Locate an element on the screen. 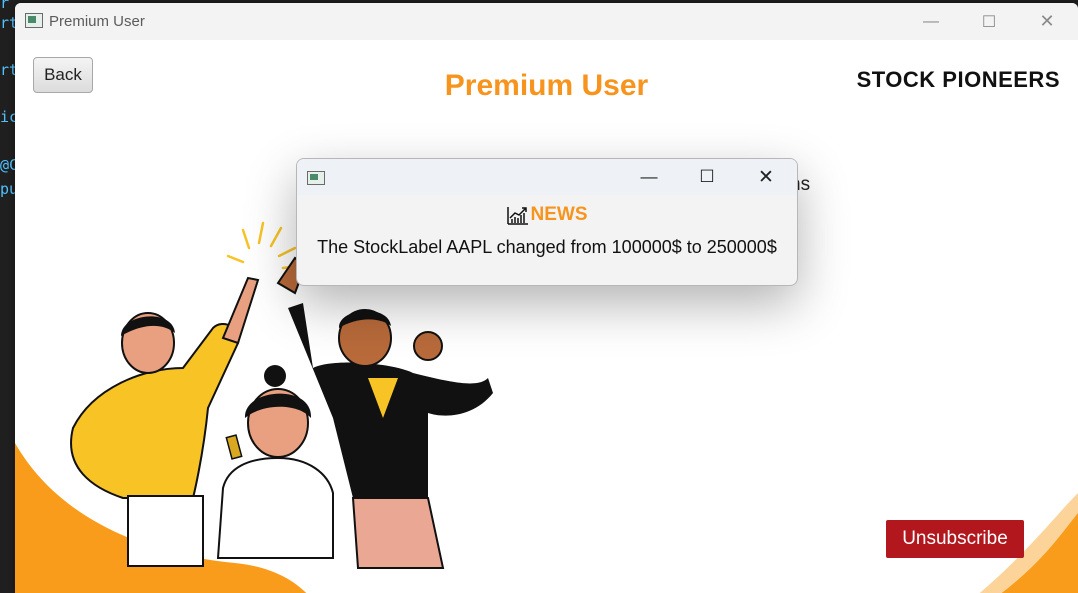  code-line: r is located at coordinates (5, 6).